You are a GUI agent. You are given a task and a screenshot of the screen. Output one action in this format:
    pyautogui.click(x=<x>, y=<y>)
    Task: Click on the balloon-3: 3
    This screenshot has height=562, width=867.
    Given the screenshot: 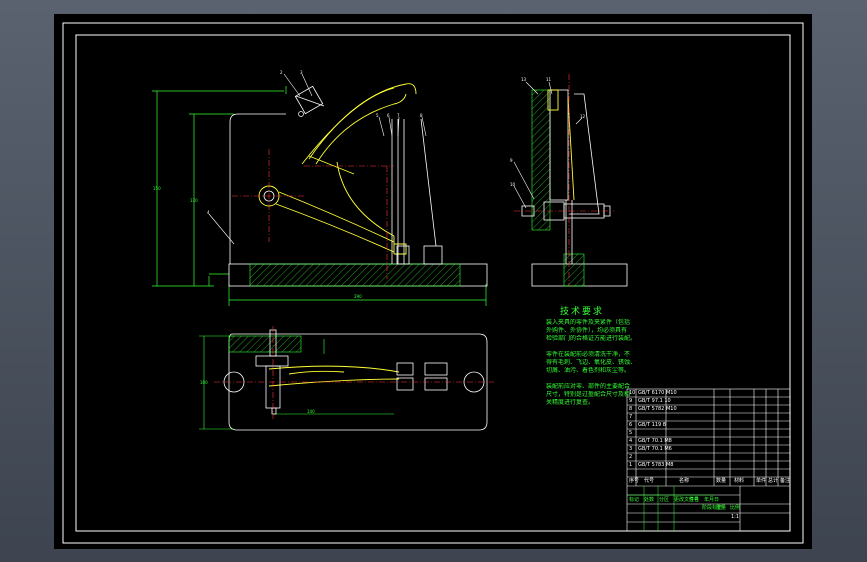 What is the action you would take?
    pyautogui.click(x=301, y=72)
    